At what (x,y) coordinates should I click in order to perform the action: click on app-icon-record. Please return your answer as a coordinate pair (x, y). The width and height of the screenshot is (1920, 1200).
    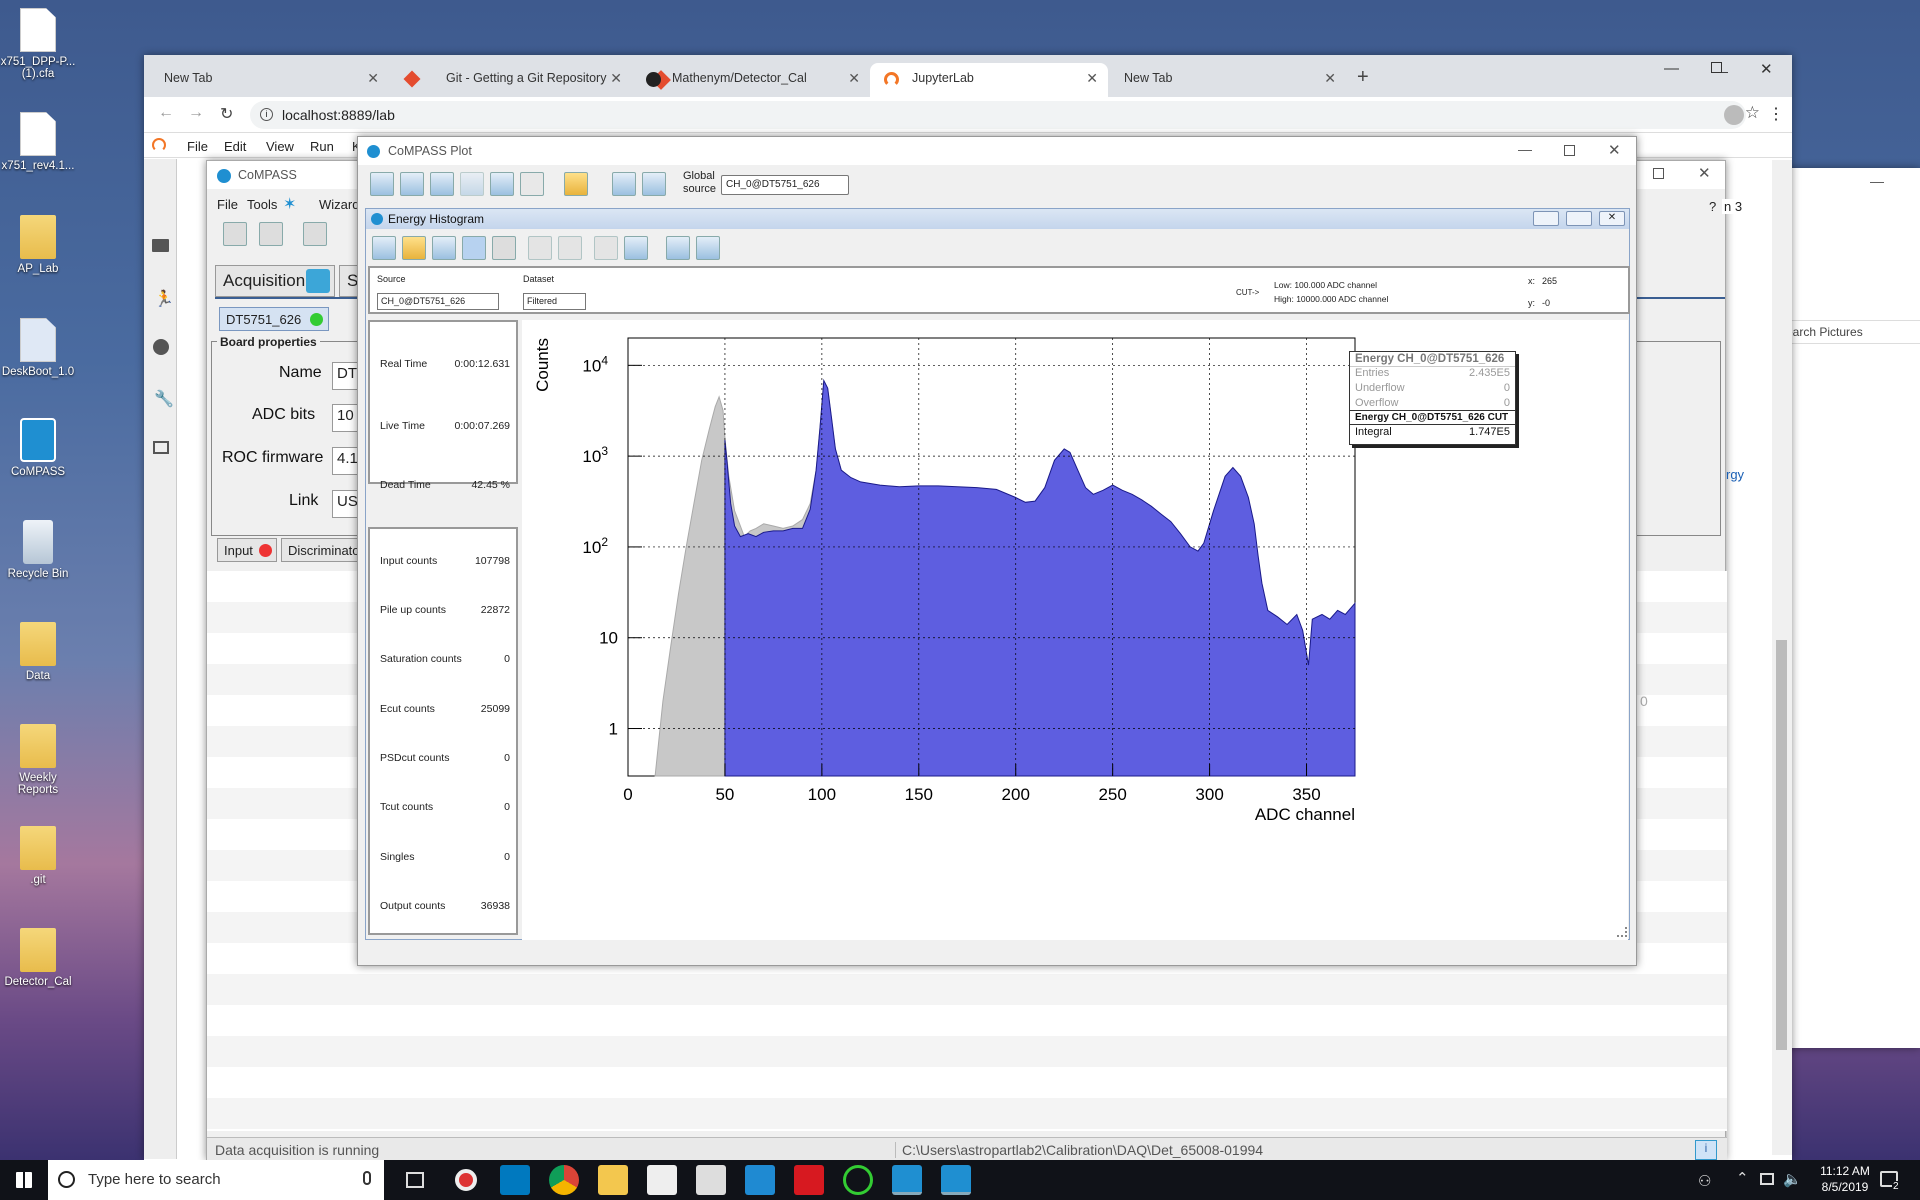
    Looking at the image, I should click on (466, 1180).